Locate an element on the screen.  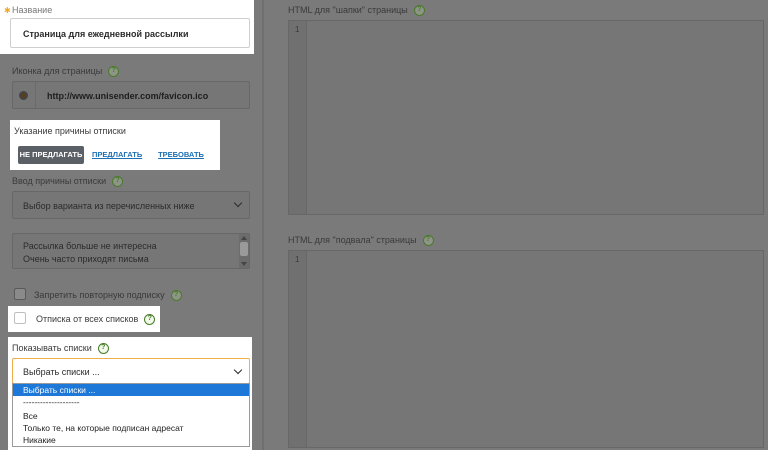
unsubscribe-all-label: Отписка от всех списков is located at coordinates (87, 319).